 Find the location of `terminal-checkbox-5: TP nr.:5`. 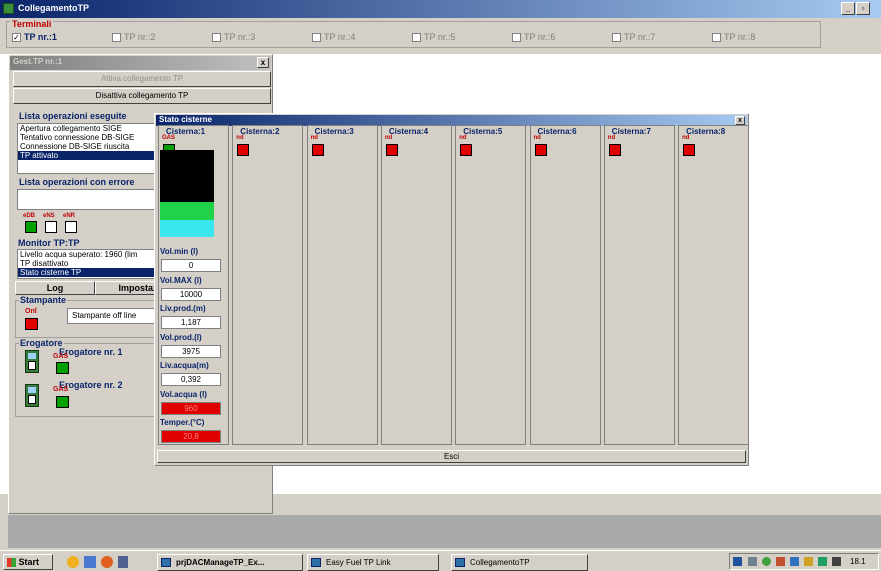

terminal-checkbox-5: TP nr.:5 is located at coordinates (434, 37).